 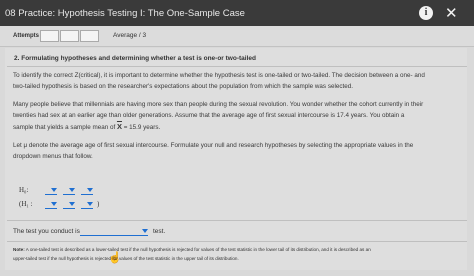 I want to click on h1-value-dropdown, so click(x=87, y=205).